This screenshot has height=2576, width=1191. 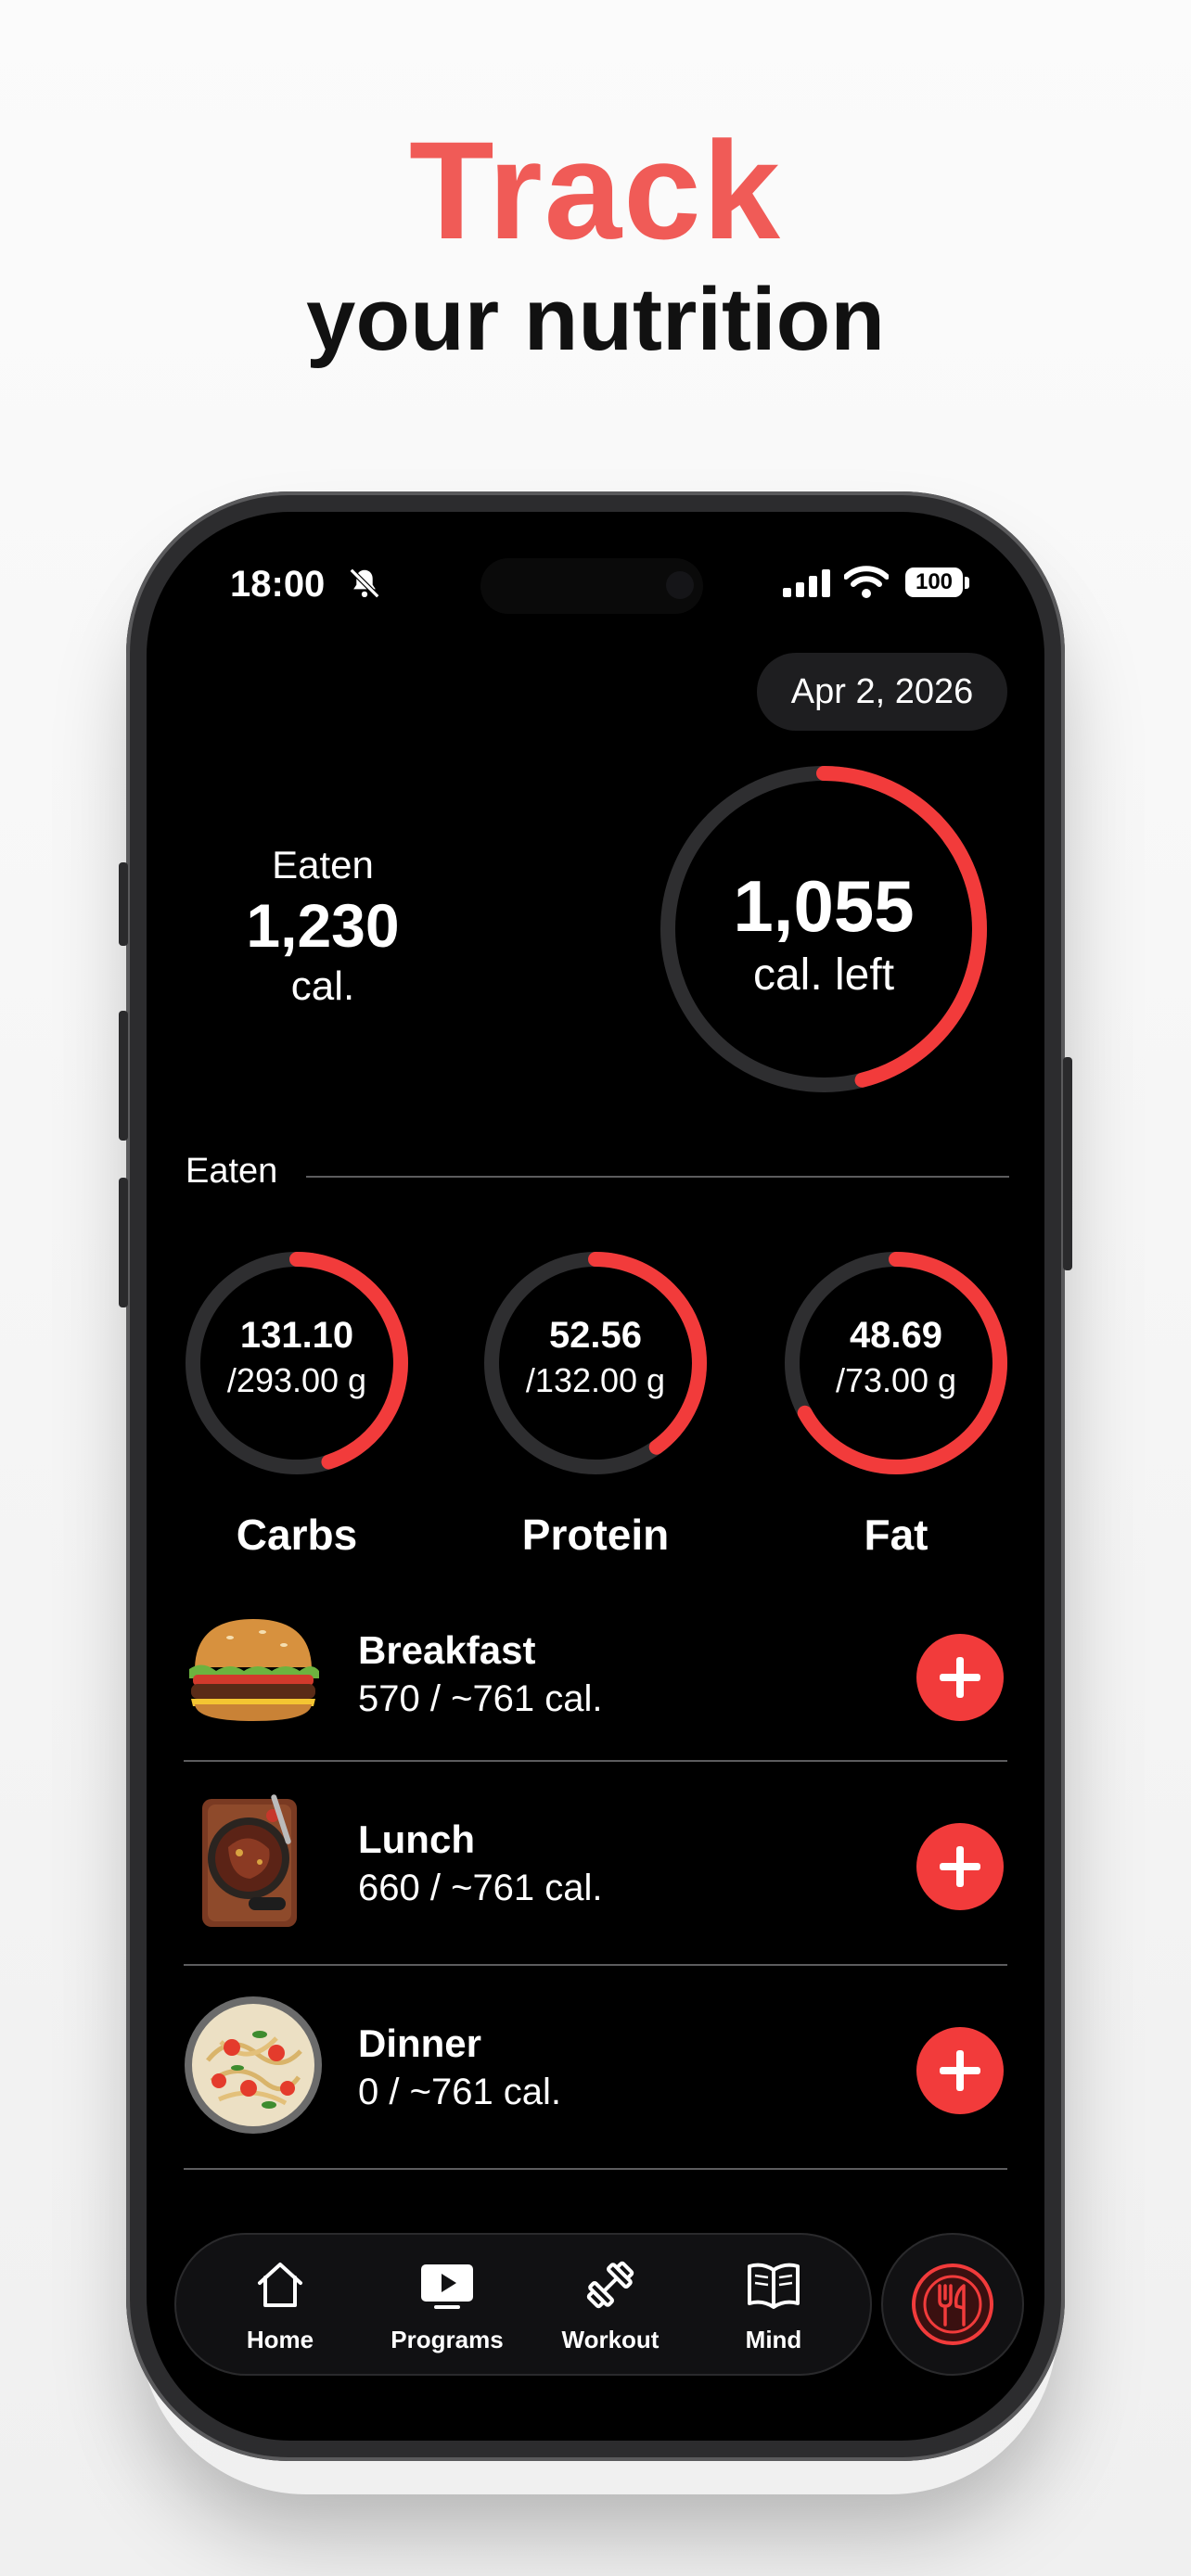 I want to click on book-icon, so click(x=774, y=2286).